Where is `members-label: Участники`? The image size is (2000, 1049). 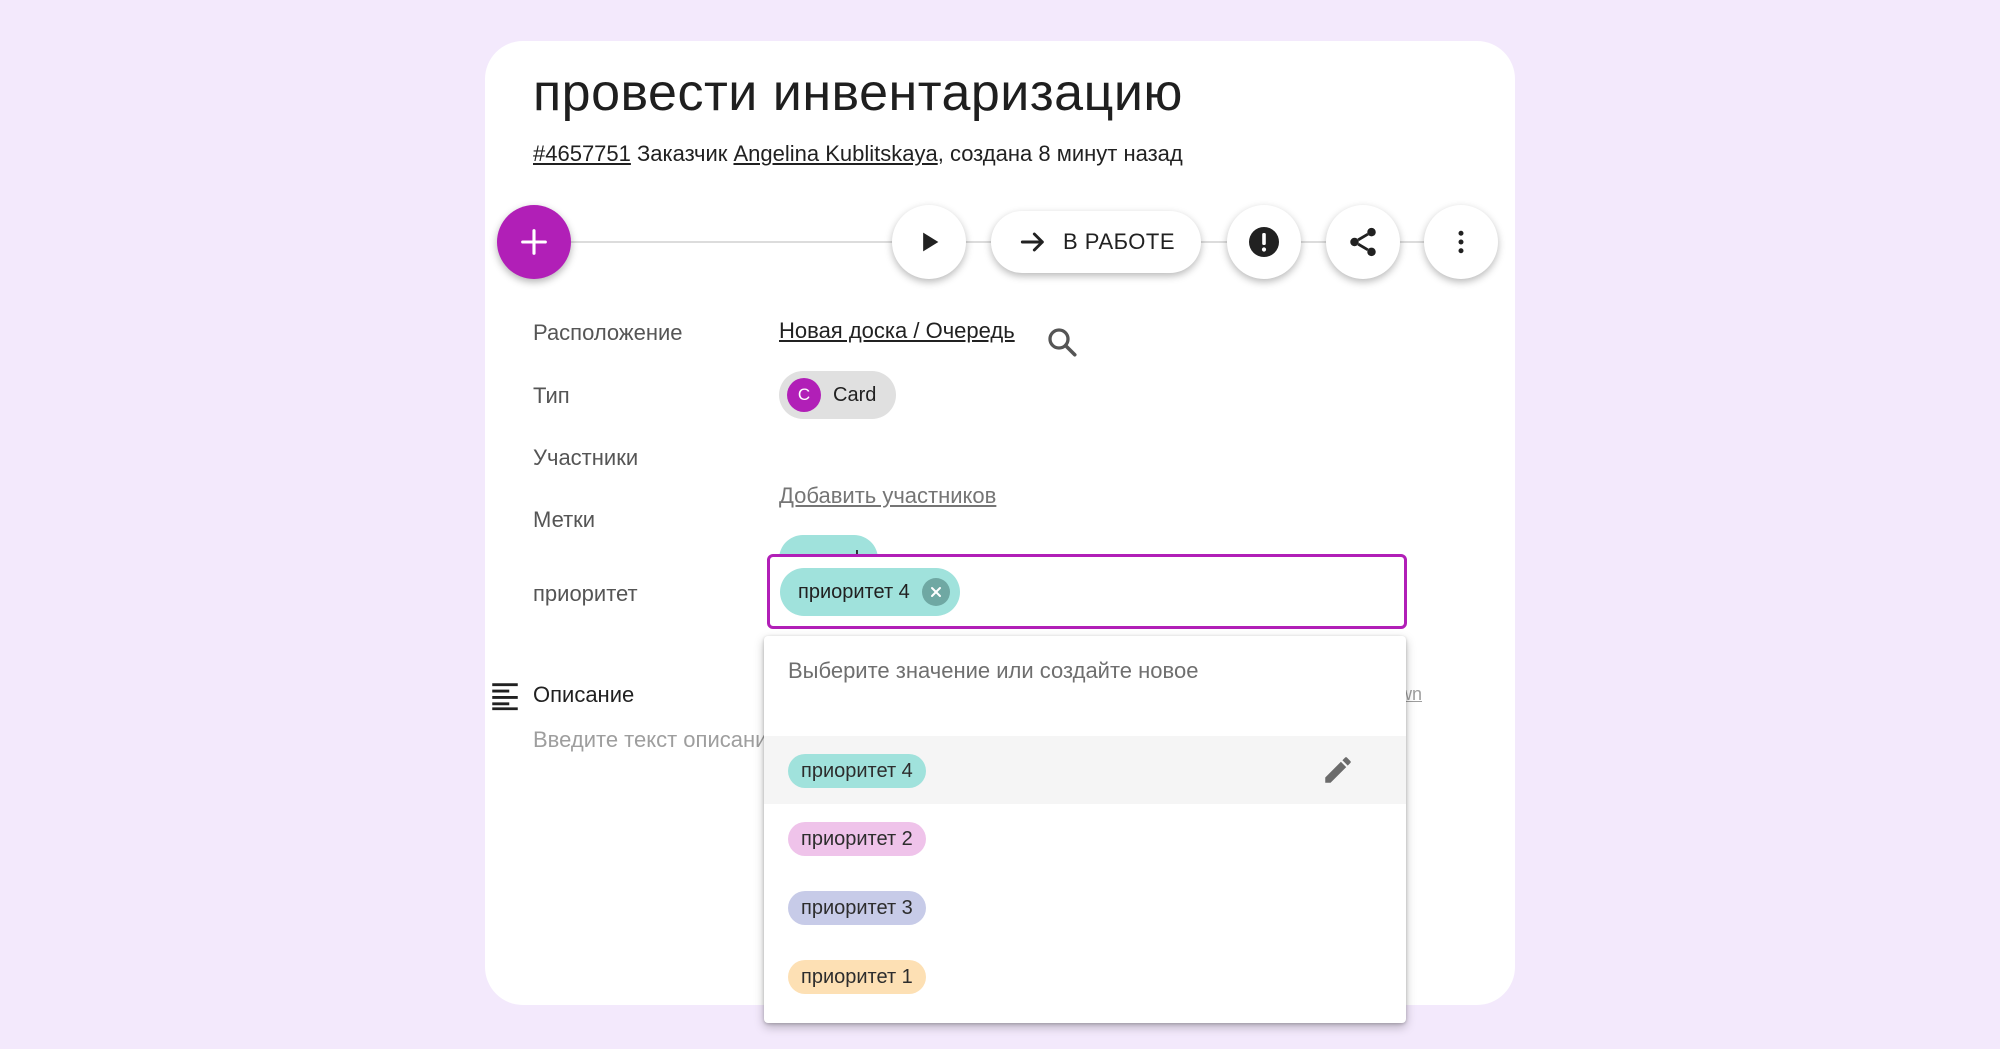
members-label: Участники is located at coordinates (586, 457).